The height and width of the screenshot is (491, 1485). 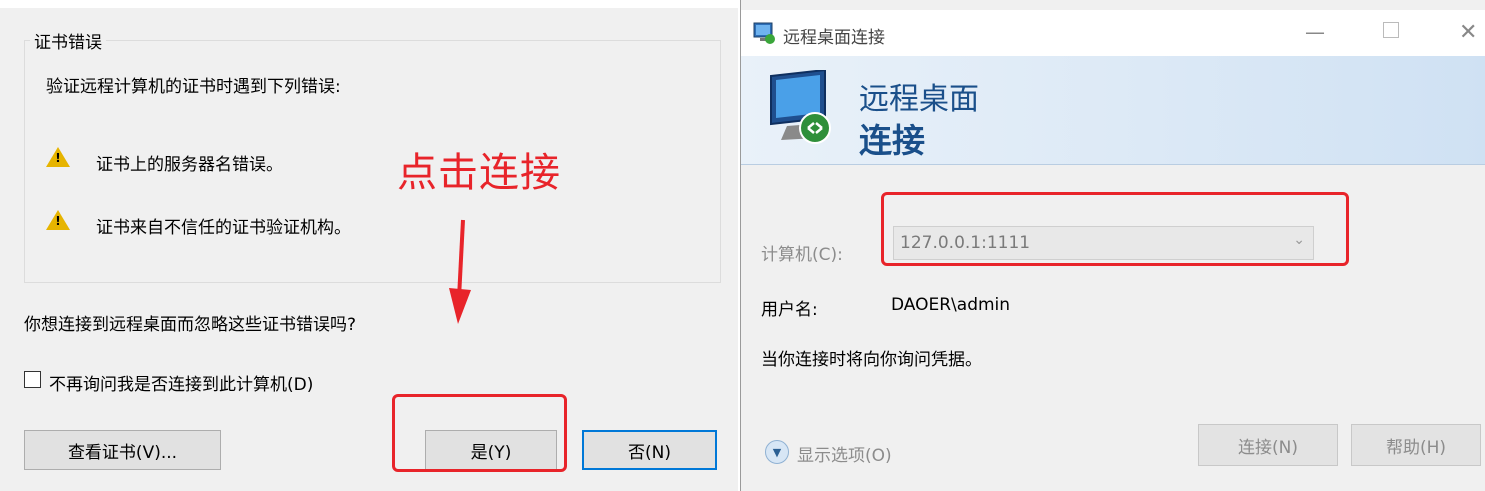 What do you see at coordinates (32, 379) in the screenshot?
I see `dont-ask-checkbox` at bounding box center [32, 379].